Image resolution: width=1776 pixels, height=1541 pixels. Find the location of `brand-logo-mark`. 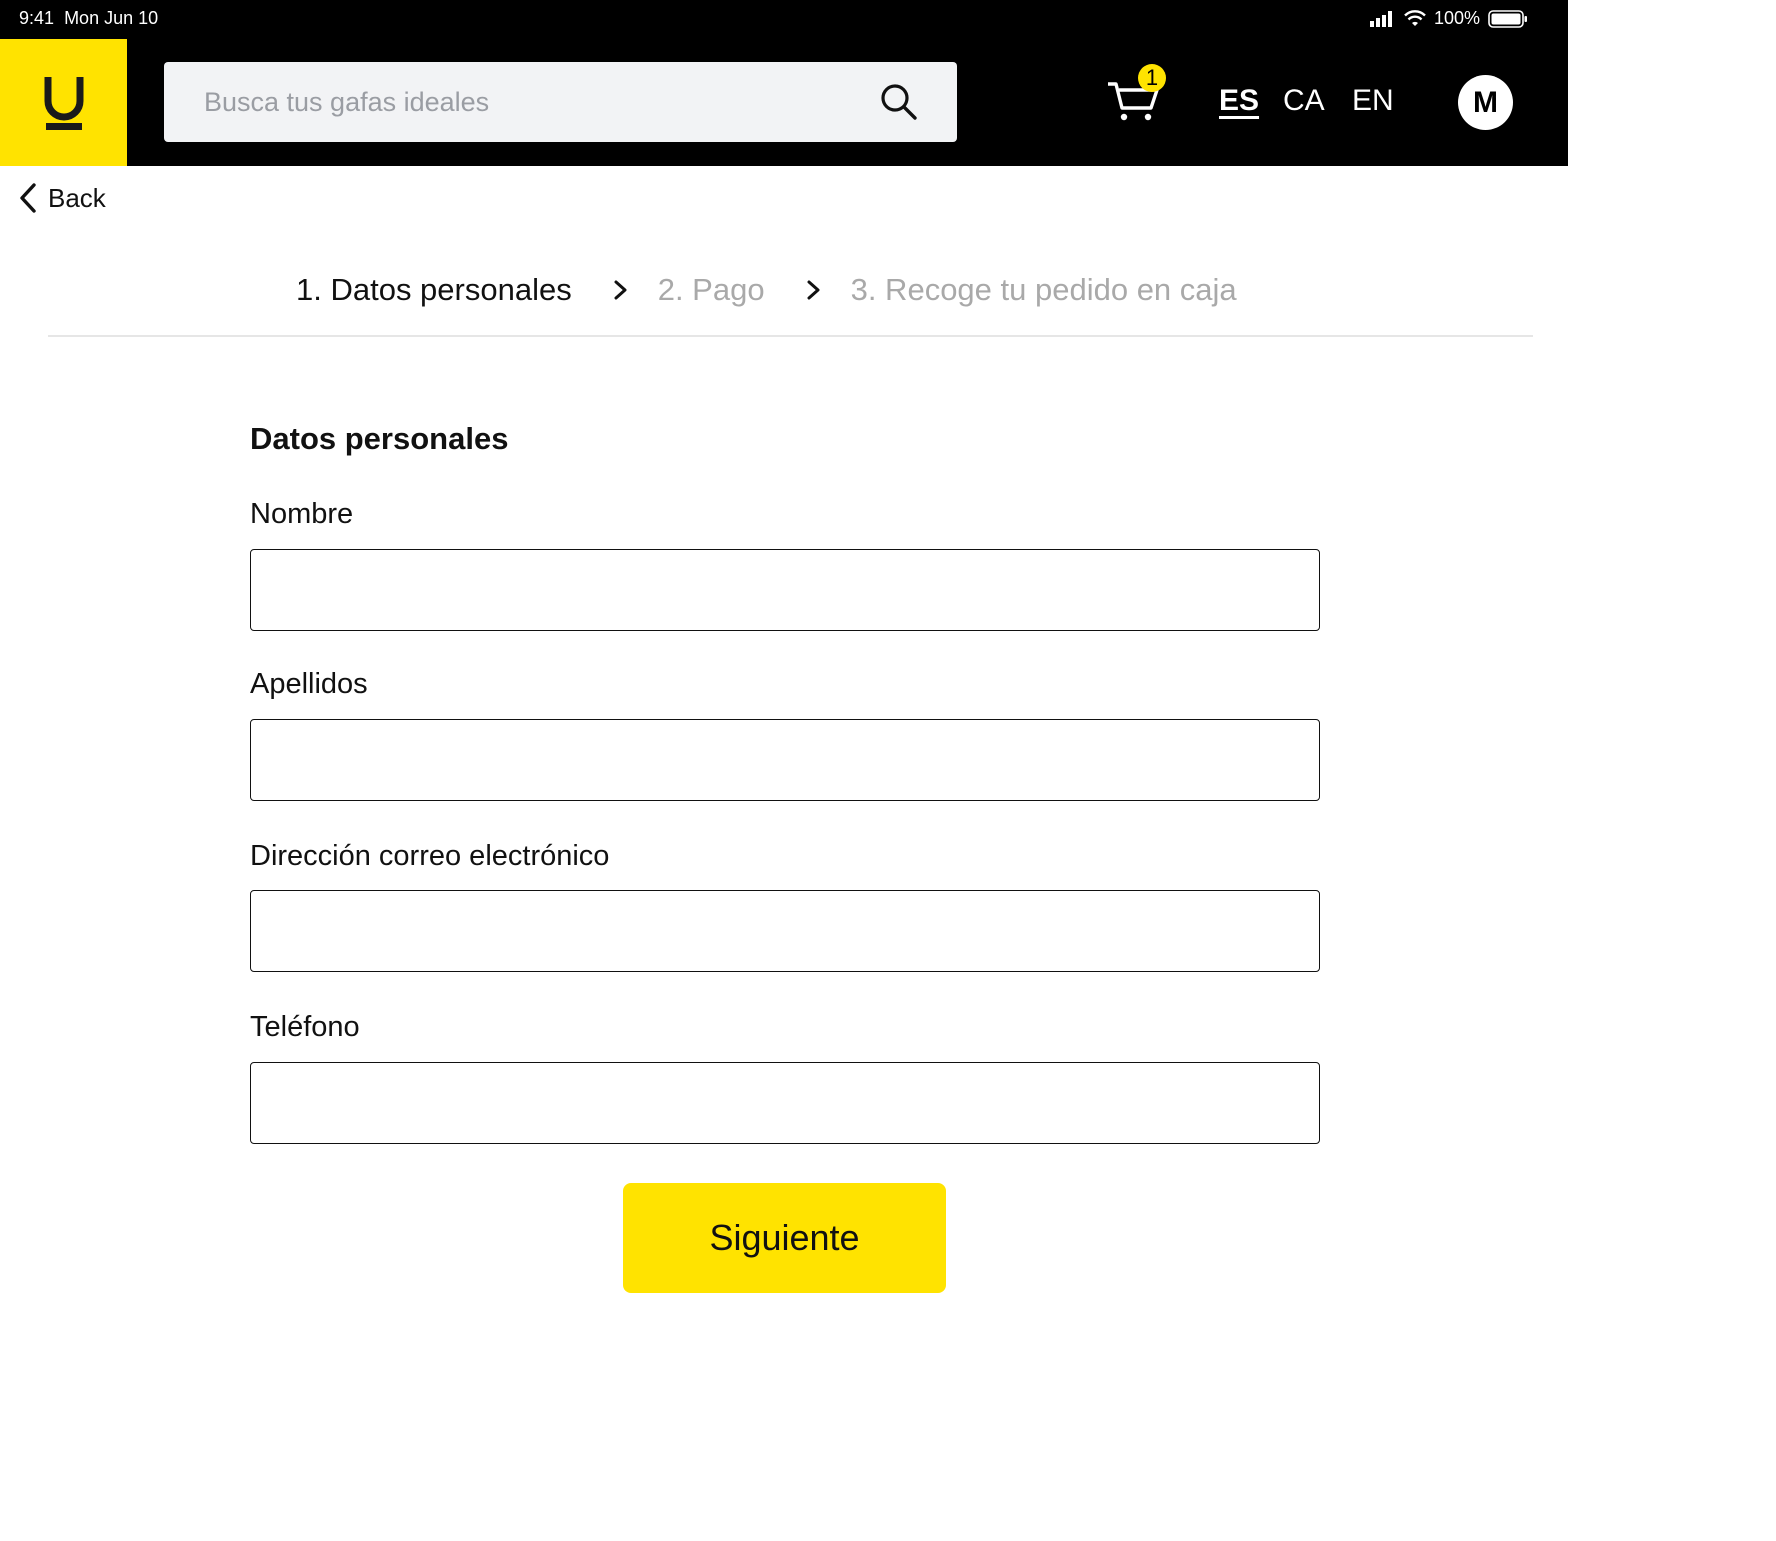

brand-logo-mark is located at coordinates (63, 103).